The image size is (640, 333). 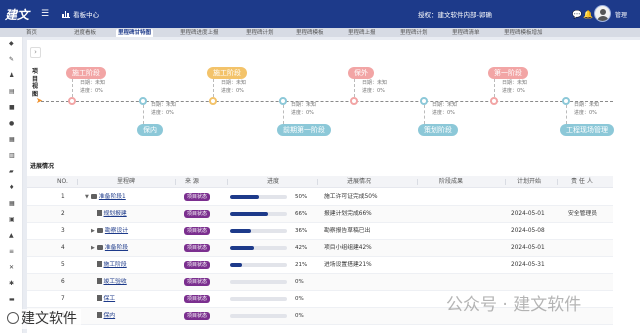 What do you see at coordinates (320, 282) in the screenshot?
I see `table-row: 6 竣工验收 项目状态 0%` at bounding box center [320, 282].